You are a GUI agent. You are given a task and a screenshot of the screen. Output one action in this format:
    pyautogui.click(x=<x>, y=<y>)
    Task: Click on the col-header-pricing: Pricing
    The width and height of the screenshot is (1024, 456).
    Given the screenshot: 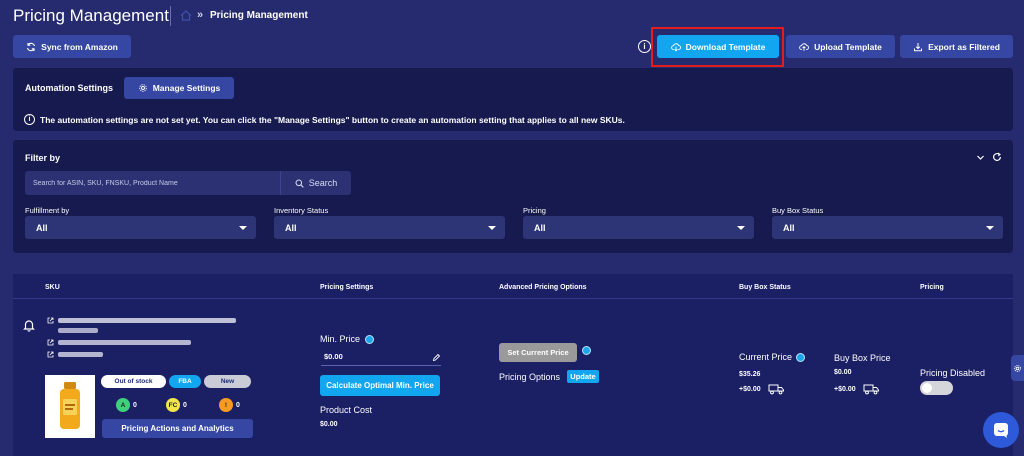 What is the action you would take?
    pyautogui.click(x=932, y=287)
    